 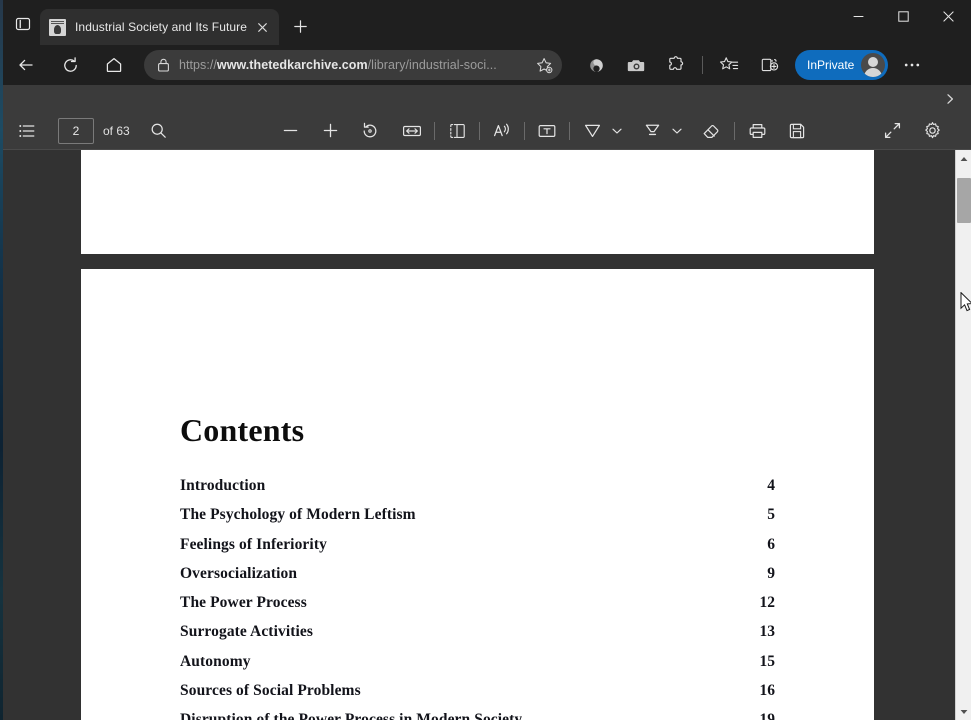 I want to click on screenshot-button, so click(x=636, y=65).